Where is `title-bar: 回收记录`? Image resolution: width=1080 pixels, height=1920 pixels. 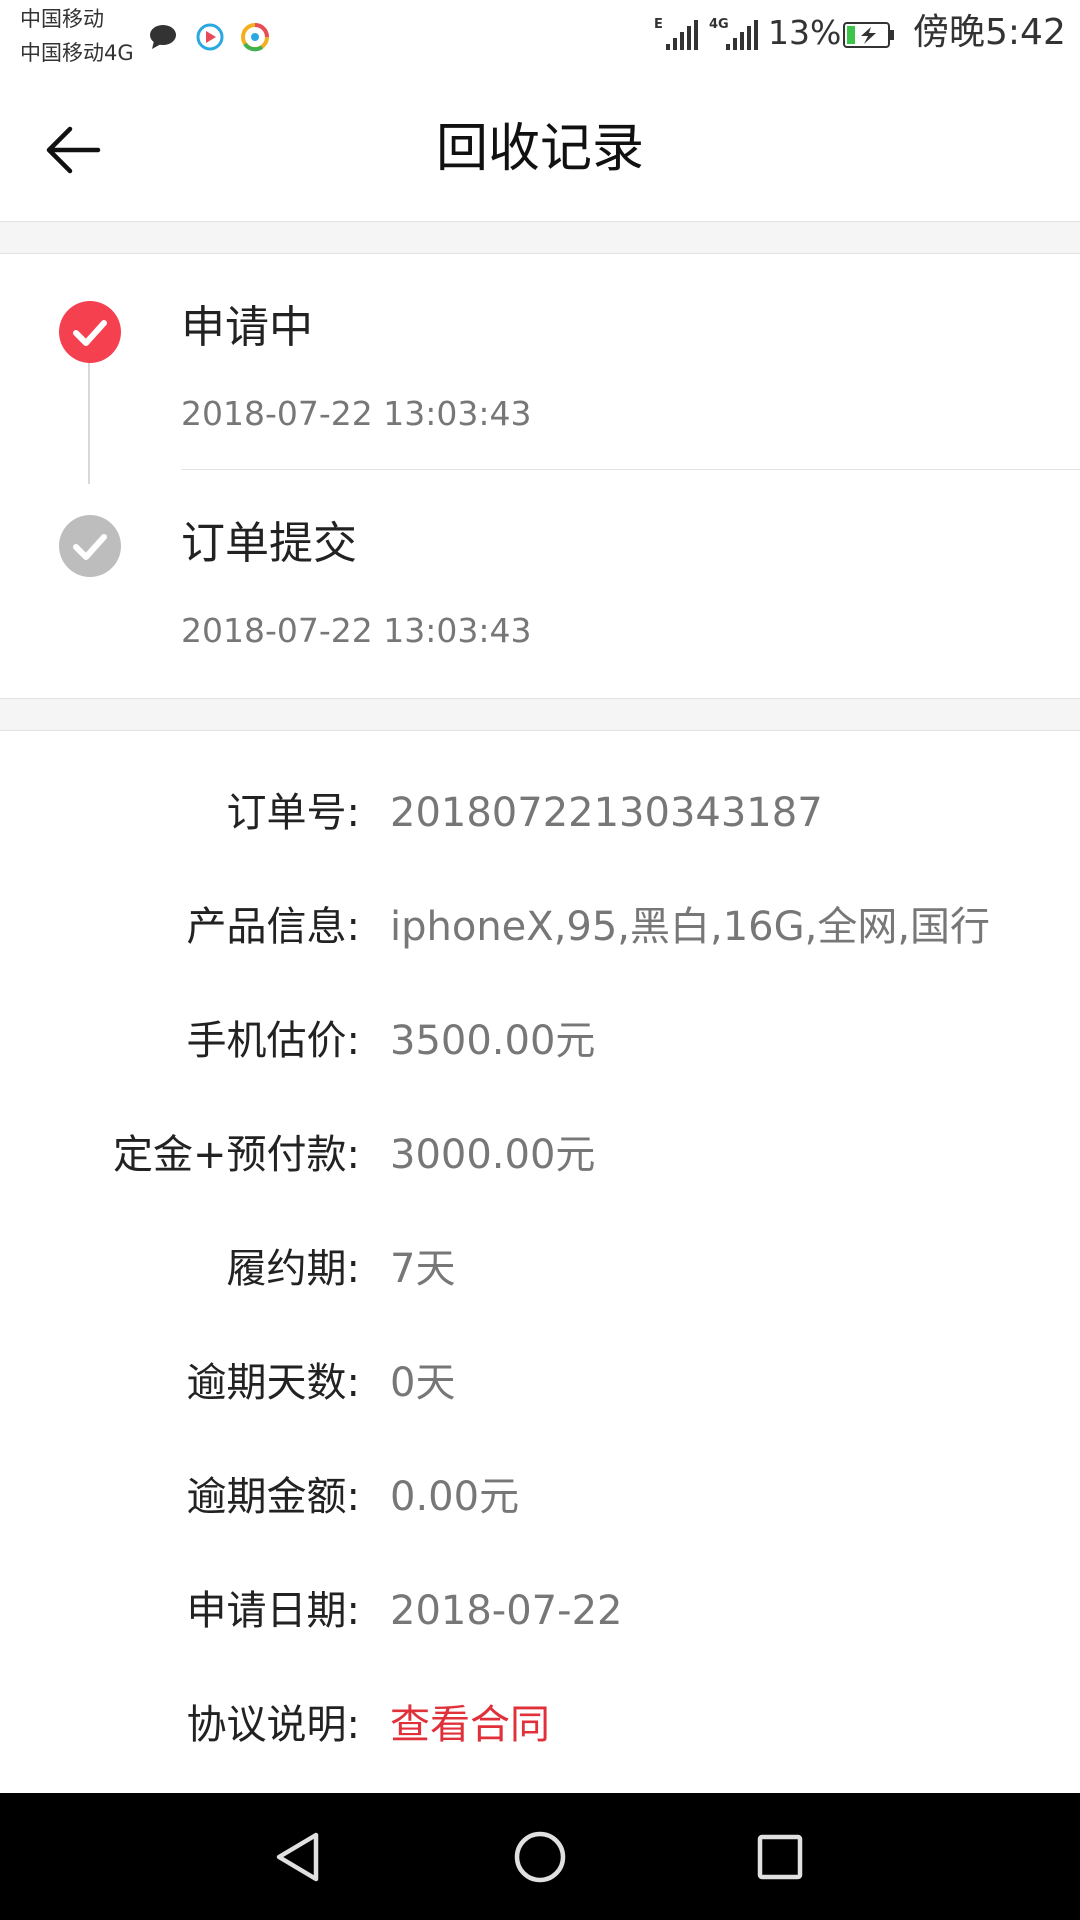
title-bar: 回收记录 is located at coordinates (540, 148).